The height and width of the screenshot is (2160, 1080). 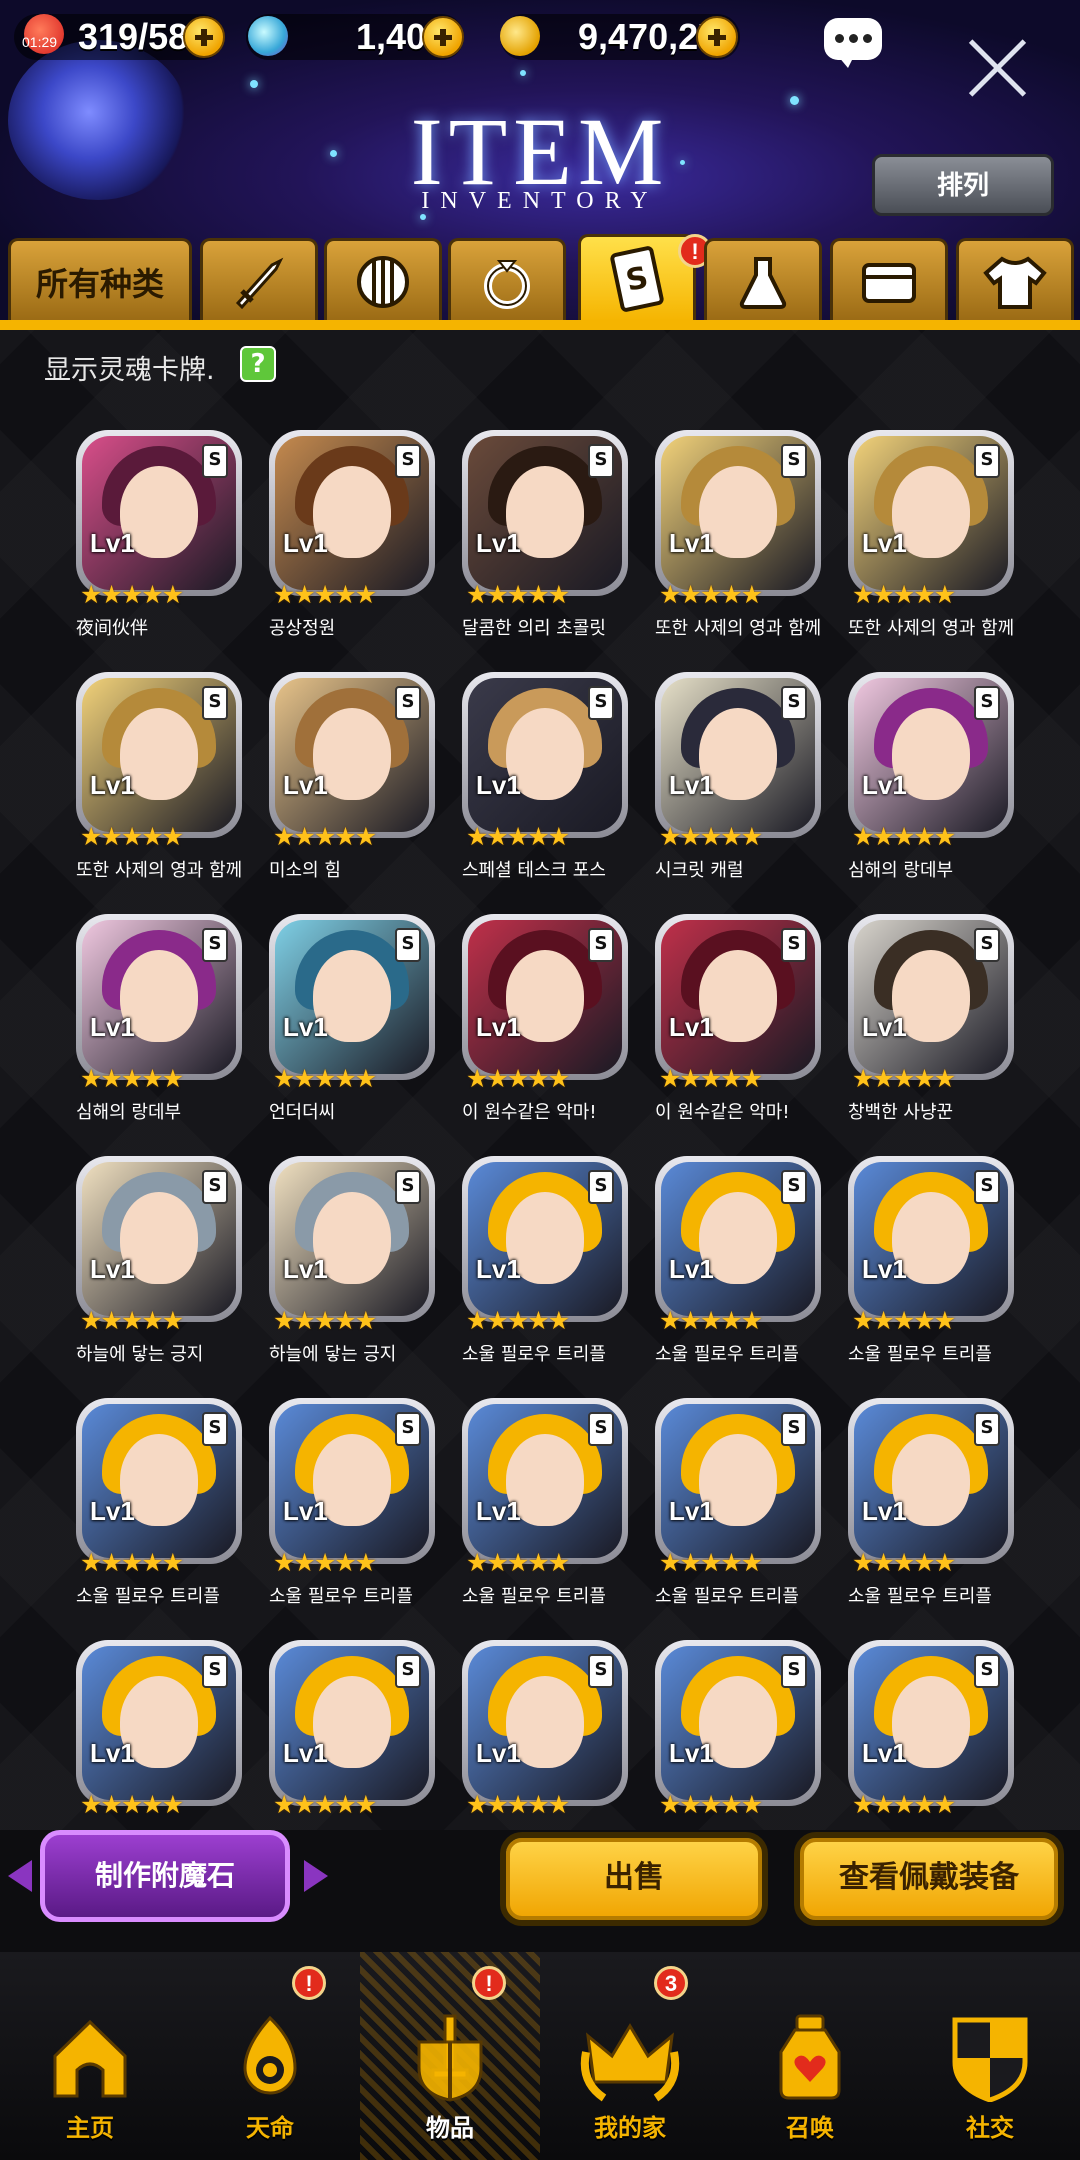 I want to click on nav-item-alert-badge: !, so click(x=489, y=1983).